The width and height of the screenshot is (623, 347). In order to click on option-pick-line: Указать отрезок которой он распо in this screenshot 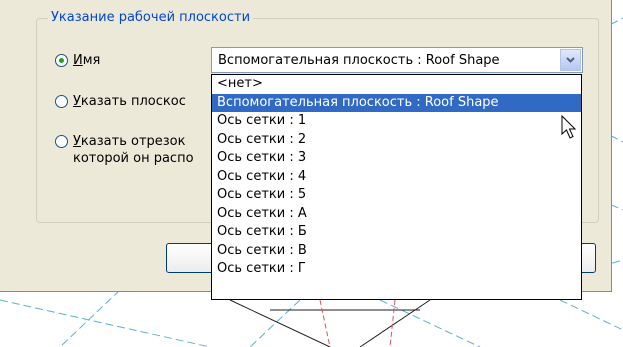, I will do `click(139, 150)`.